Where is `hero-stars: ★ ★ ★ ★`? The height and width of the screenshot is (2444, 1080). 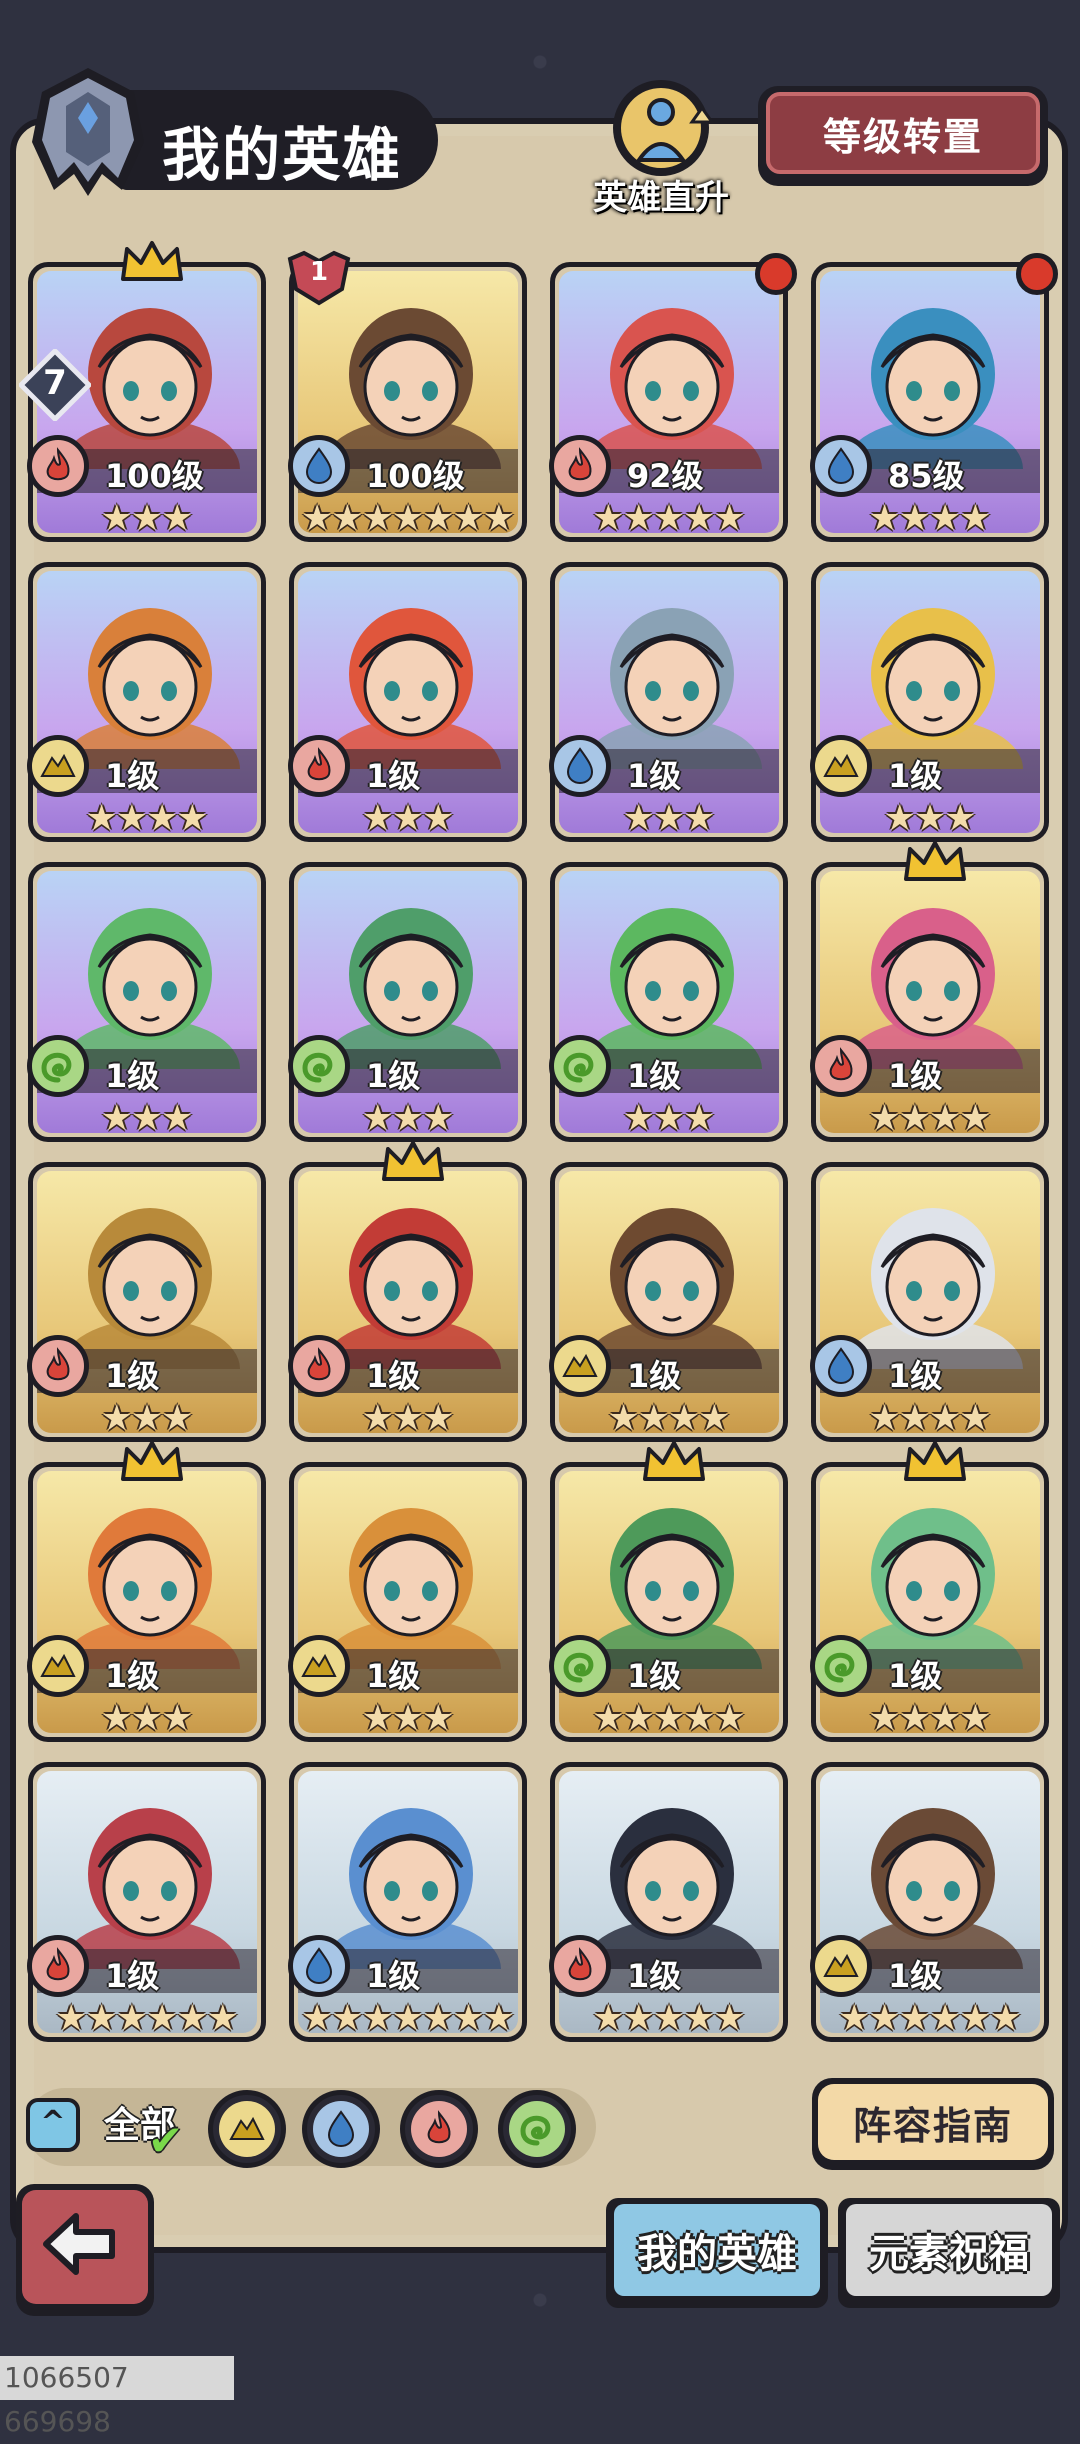
hero-stars: ★ ★ ★ ★ is located at coordinates (669, 1415).